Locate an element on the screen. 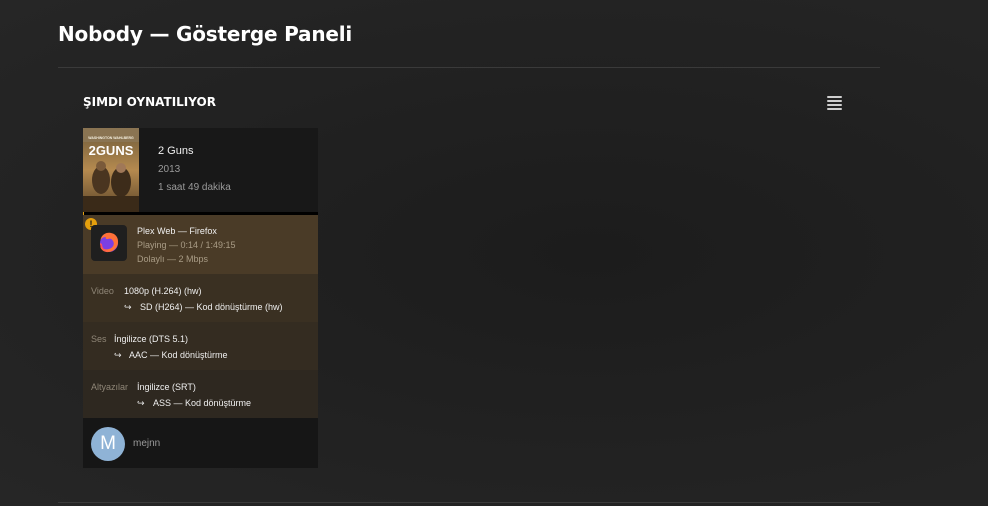  page-title: Nobody — Gösterge Paneli is located at coordinates (205, 34).